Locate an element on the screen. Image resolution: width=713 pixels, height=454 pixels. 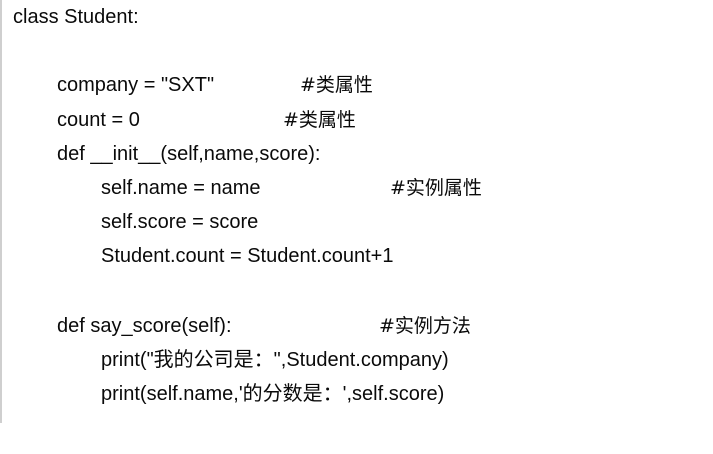
code-text: print("我的公司是：",Student.company) is located at coordinates (275, 360).